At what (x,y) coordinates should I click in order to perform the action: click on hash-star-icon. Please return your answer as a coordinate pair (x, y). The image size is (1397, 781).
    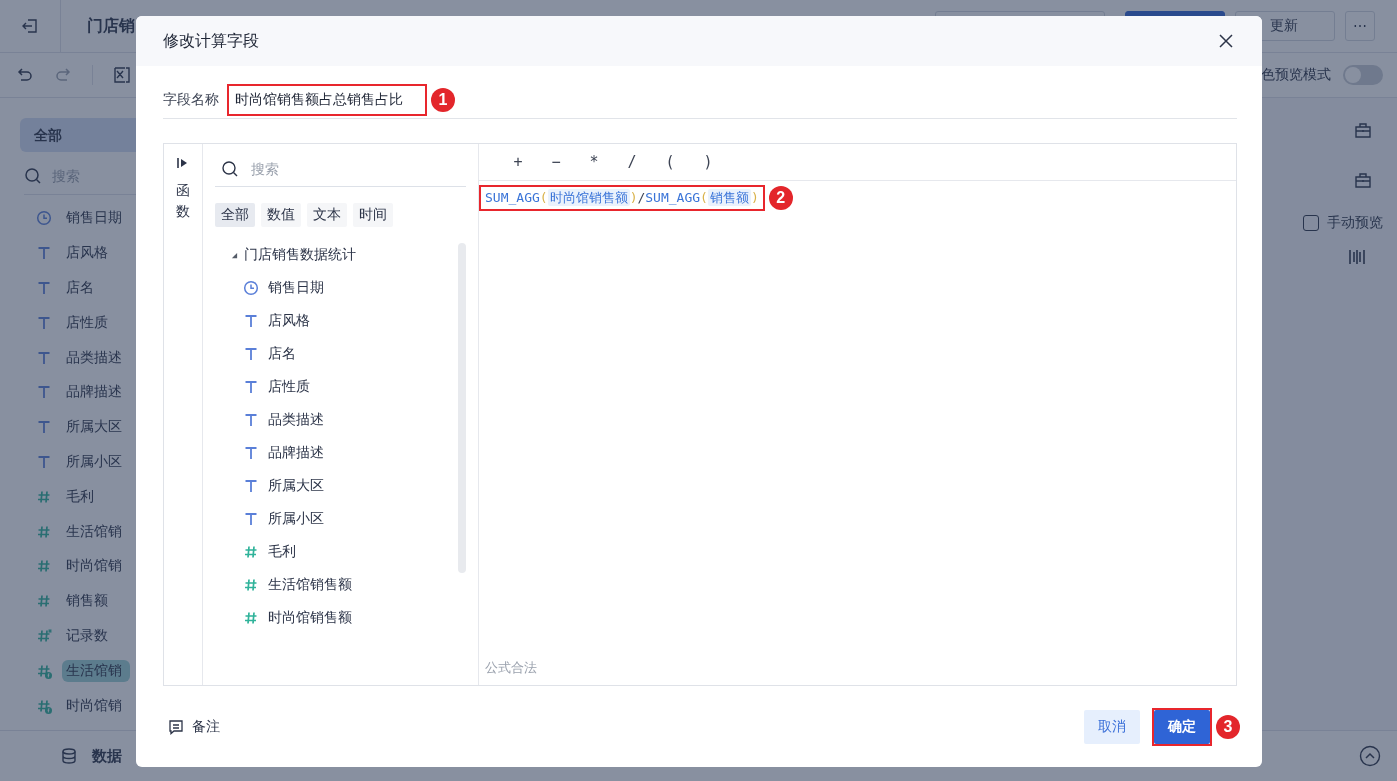
    Looking at the image, I should click on (44, 635).